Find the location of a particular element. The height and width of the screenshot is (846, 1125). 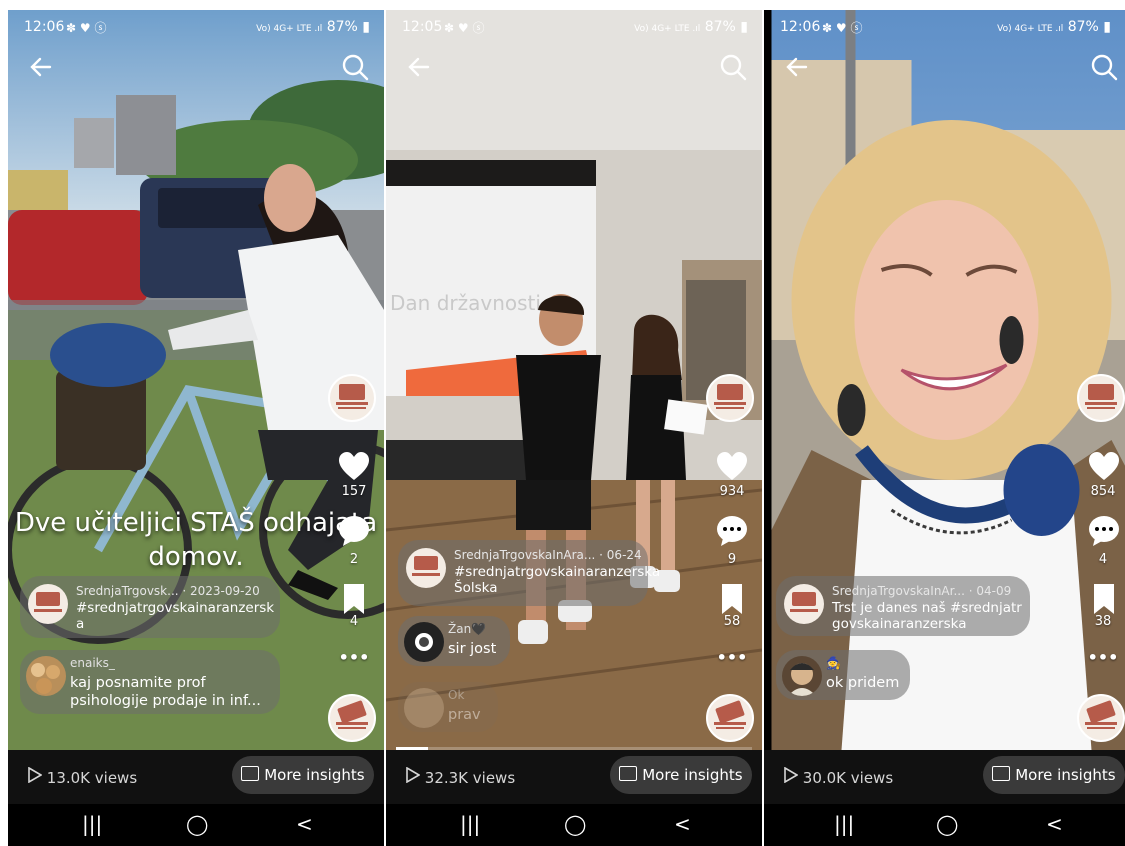

comment-bubble-faded: Ok prav is located at coordinates (448, 707).